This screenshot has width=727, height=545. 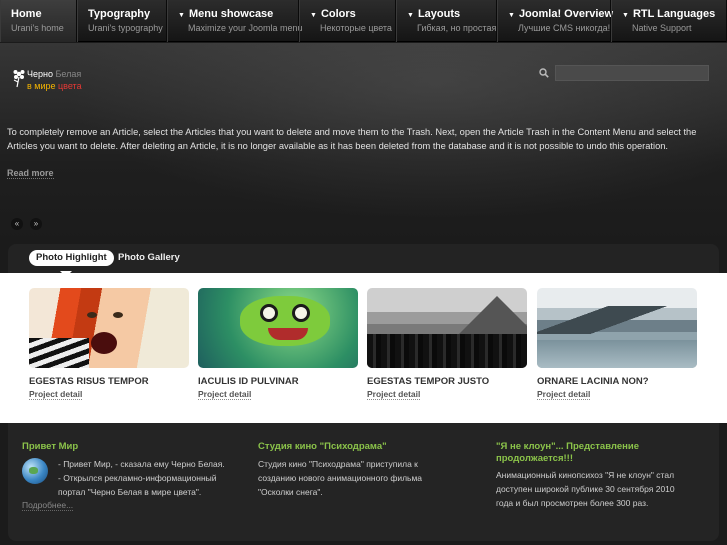 What do you see at coordinates (130, 492) in the screenshot?
I see `news-line: портал "Черно Белая в мире цвета".` at bounding box center [130, 492].